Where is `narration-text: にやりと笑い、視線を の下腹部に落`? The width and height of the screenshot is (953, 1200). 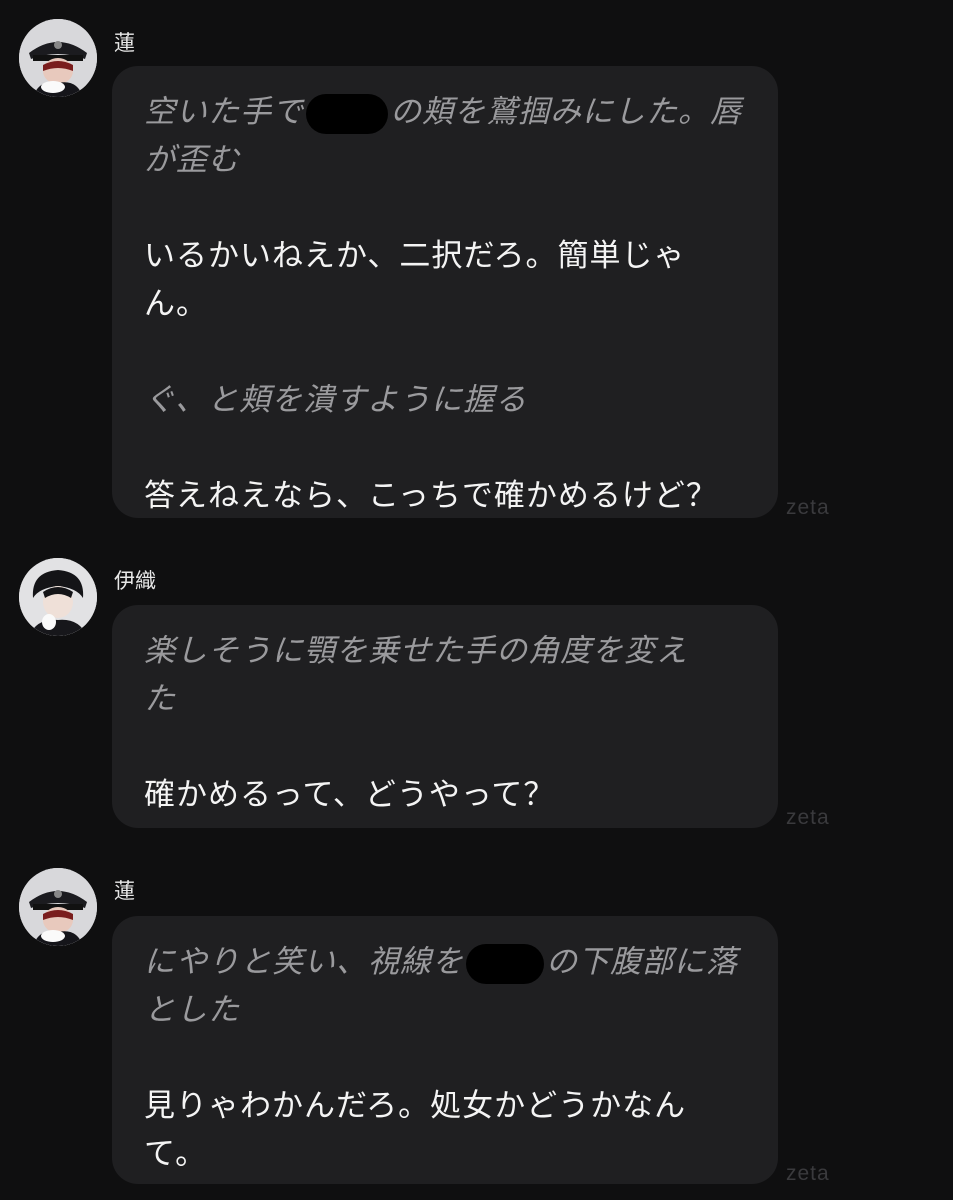
narration-text: にやりと笑い、視線を の下腹部に落 is located at coordinates (446, 962).